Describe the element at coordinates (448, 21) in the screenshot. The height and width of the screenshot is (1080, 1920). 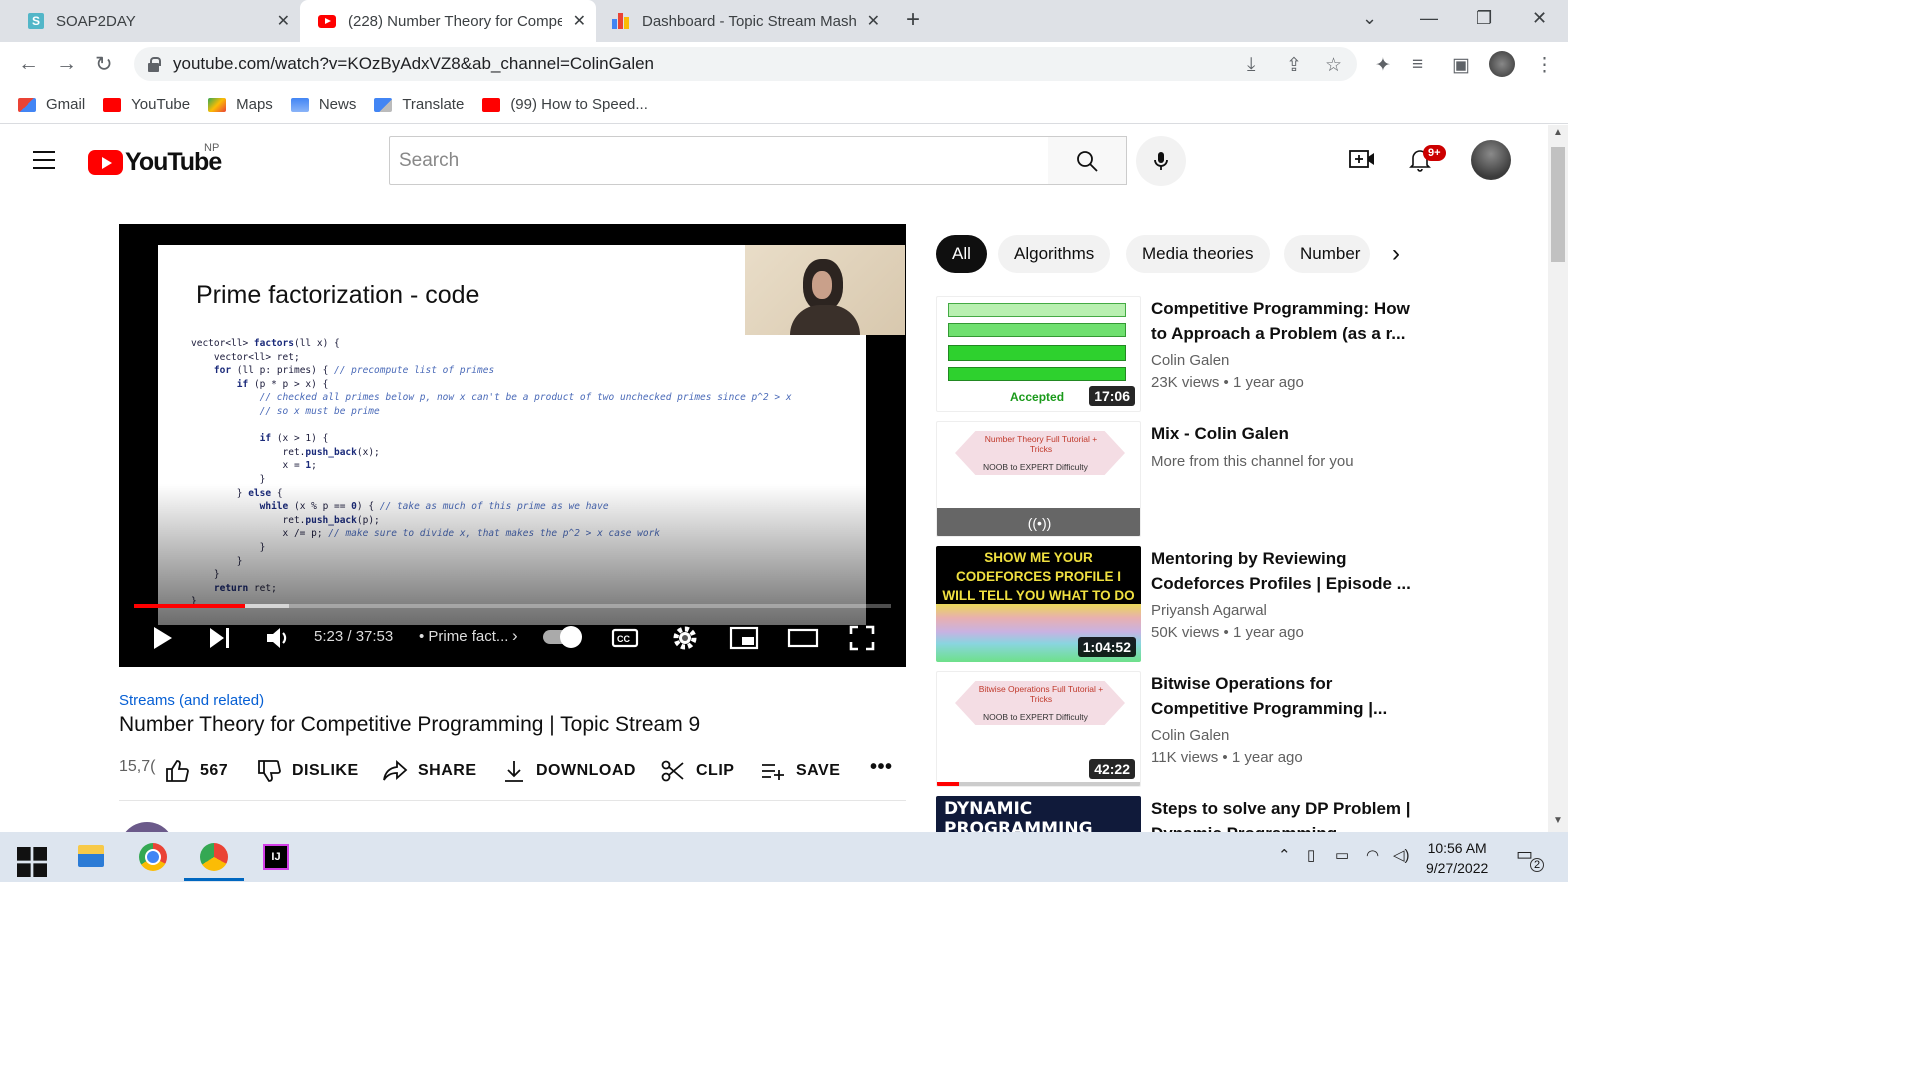
I see `tab-number-theory: (228) Number Theory for Compe ✕` at that location.